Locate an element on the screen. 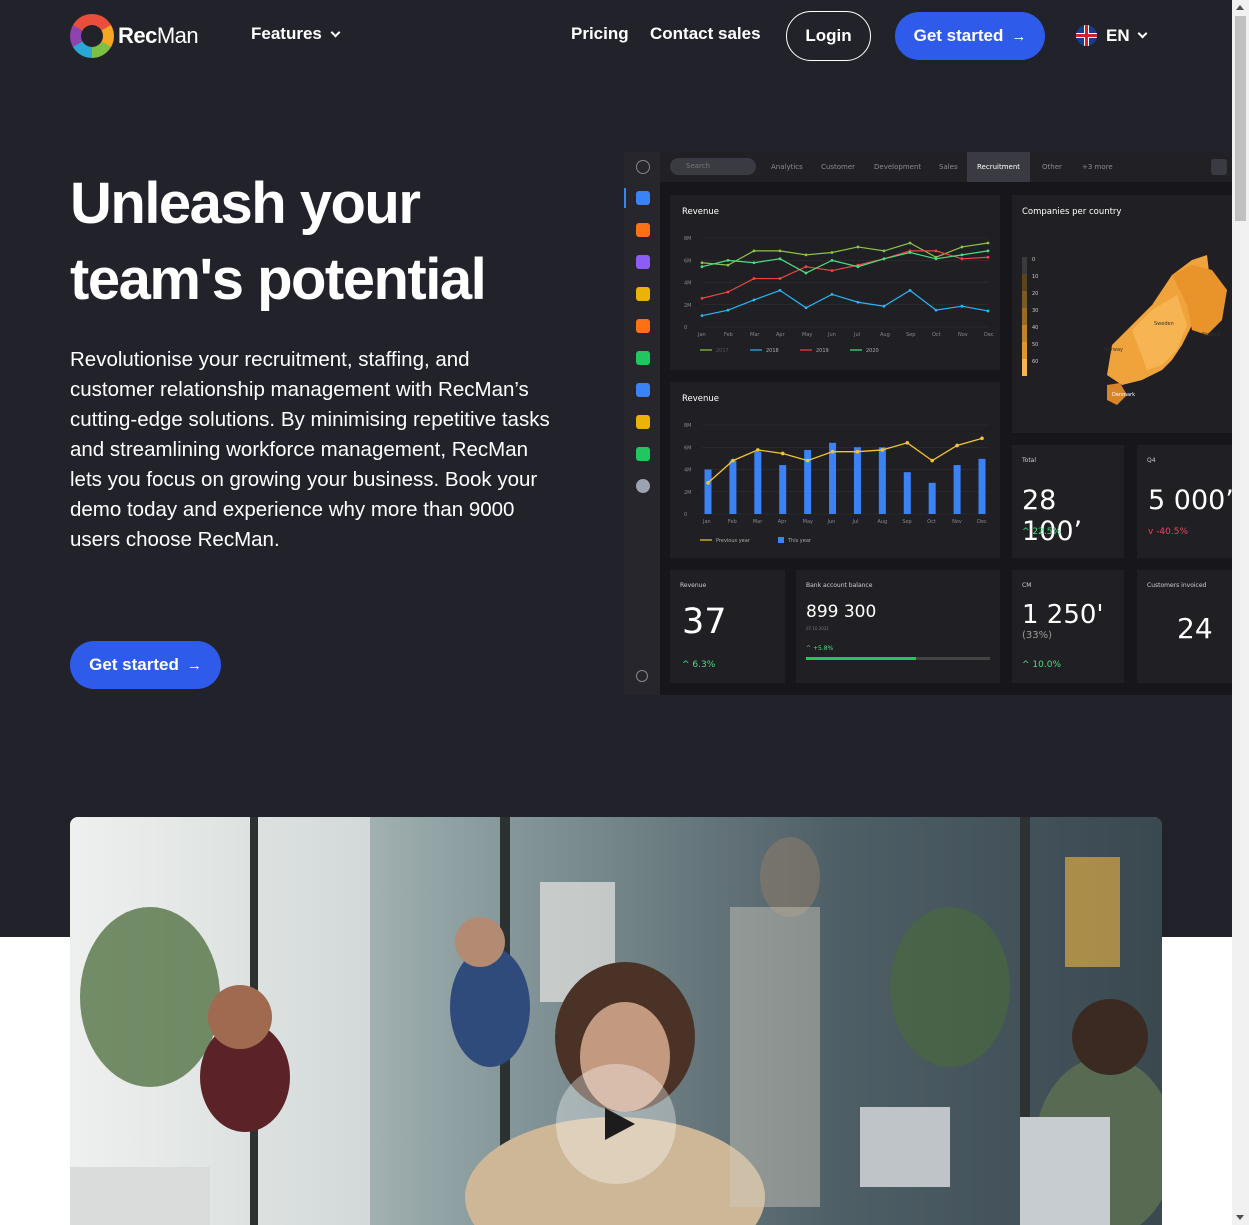 This screenshot has width=1249, height=1225. analytics-icon is located at coordinates (643, 454).